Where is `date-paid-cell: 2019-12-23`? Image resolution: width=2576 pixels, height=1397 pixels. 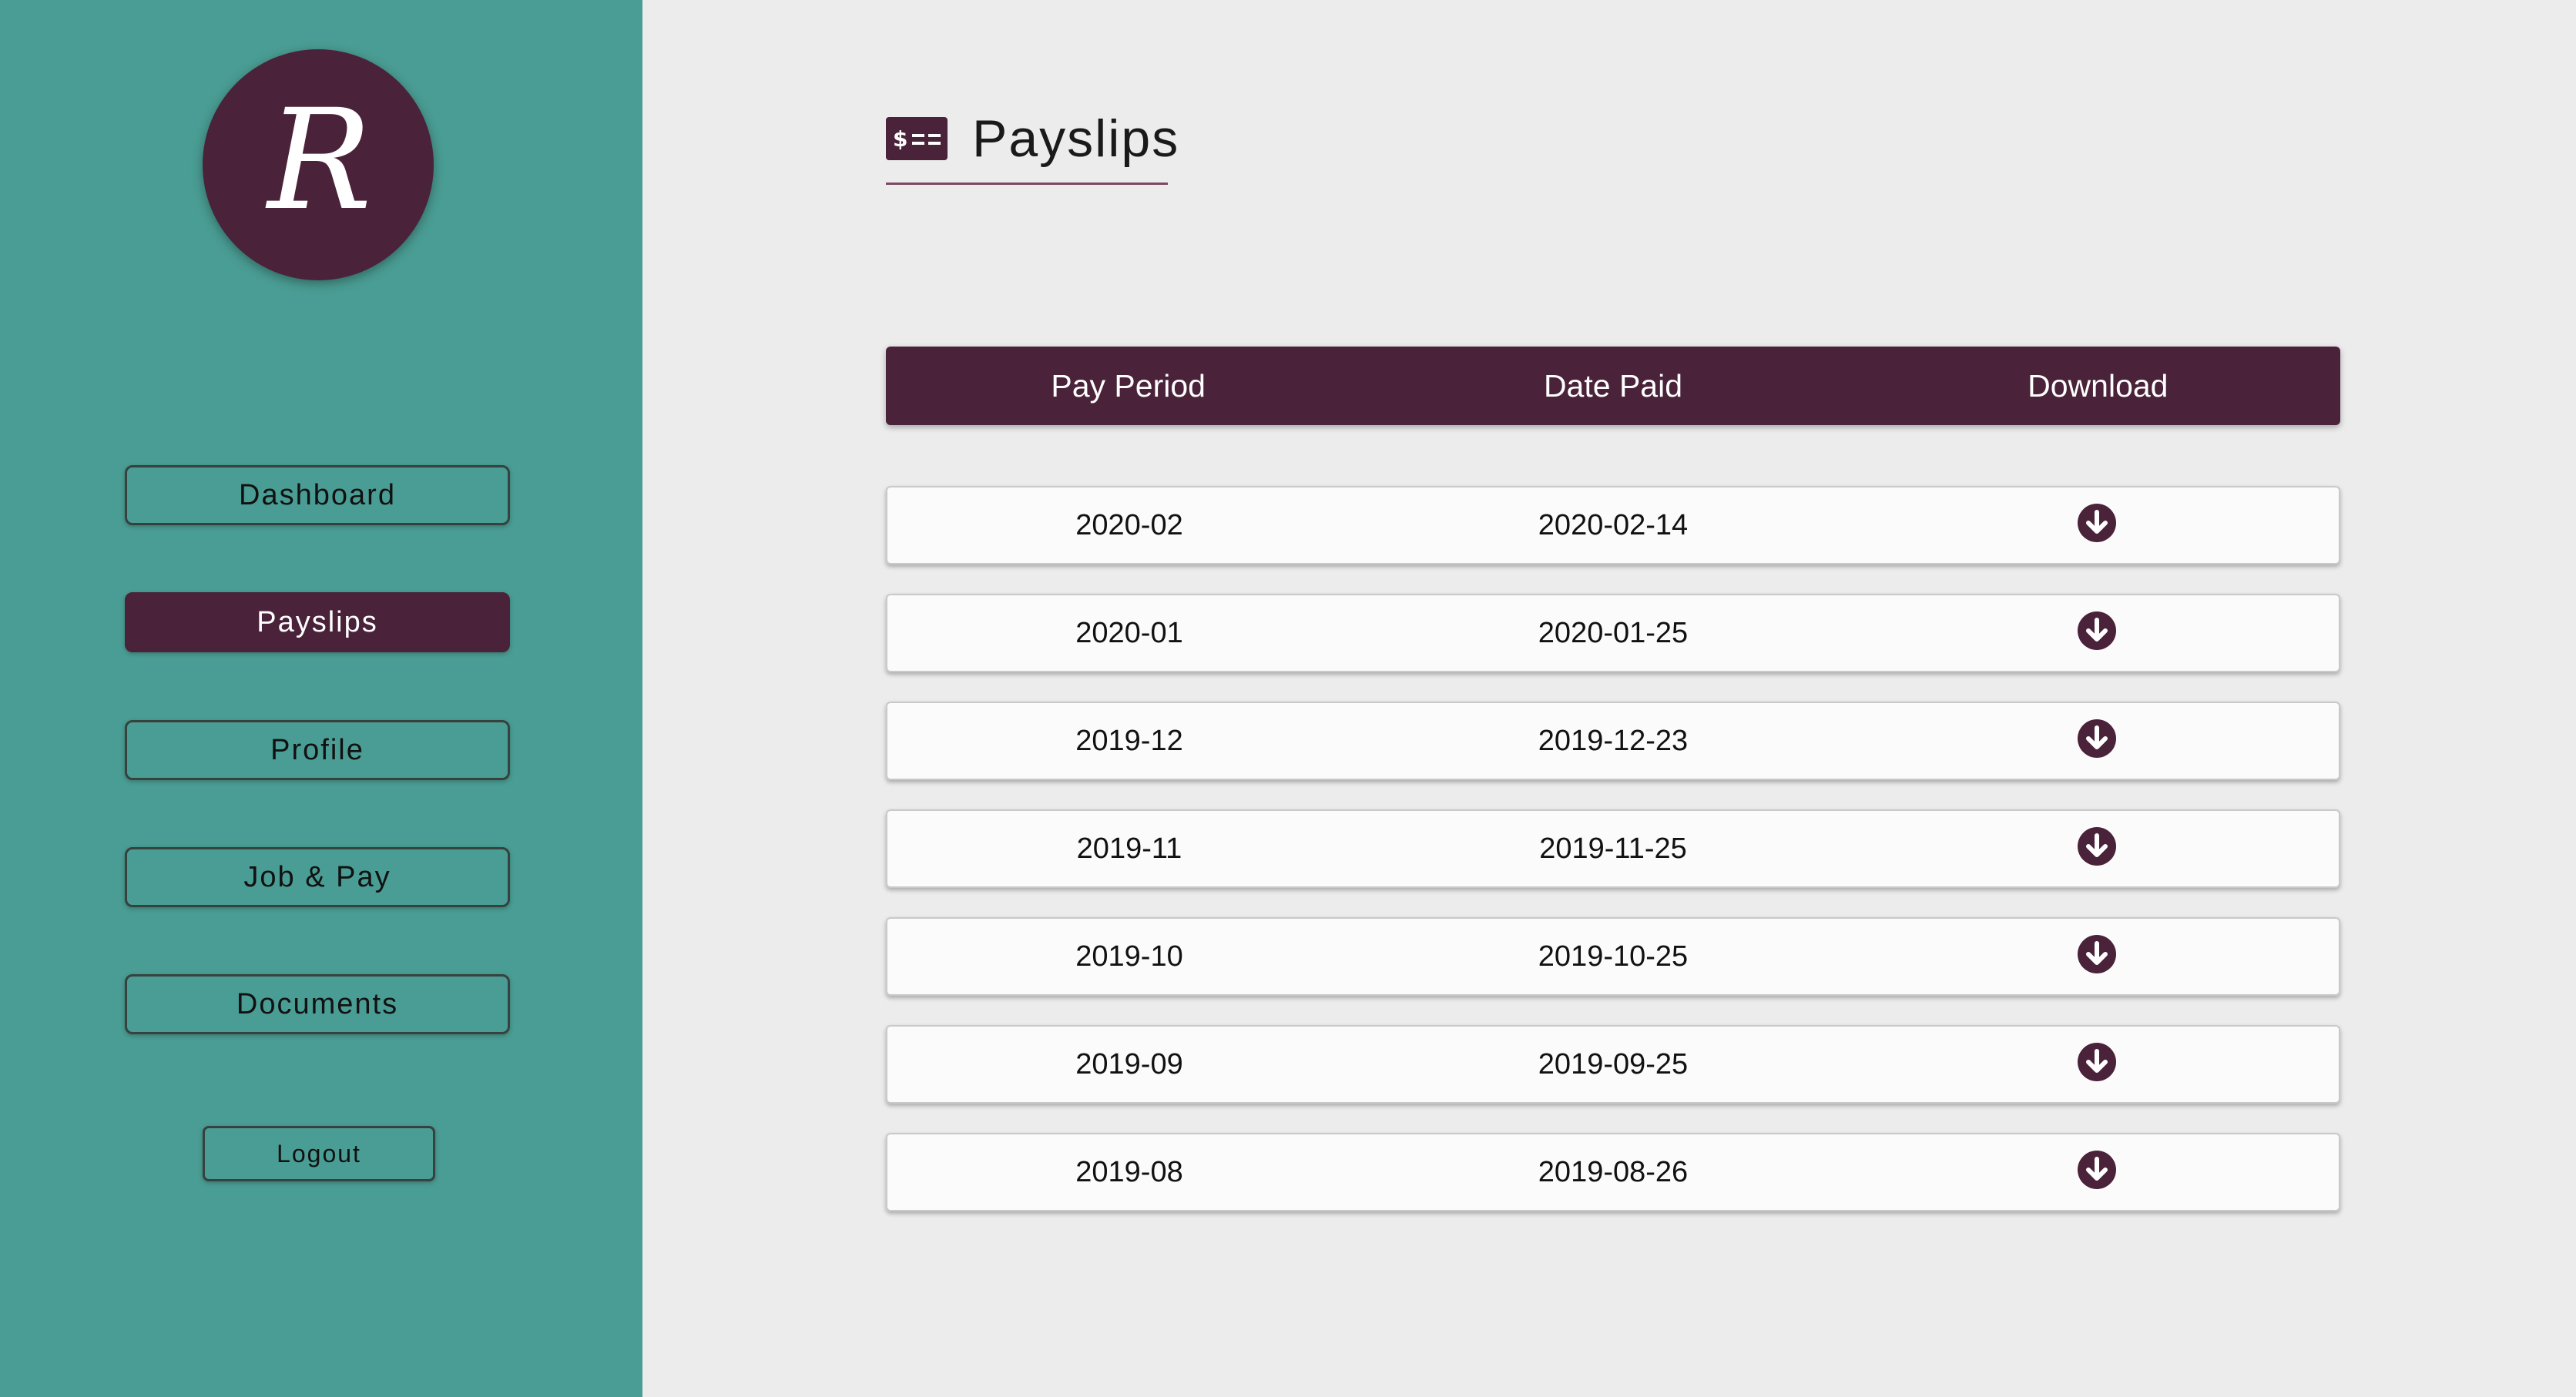 date-paid-cell: 2019-12-23 is located at coordinates (1613, 740).